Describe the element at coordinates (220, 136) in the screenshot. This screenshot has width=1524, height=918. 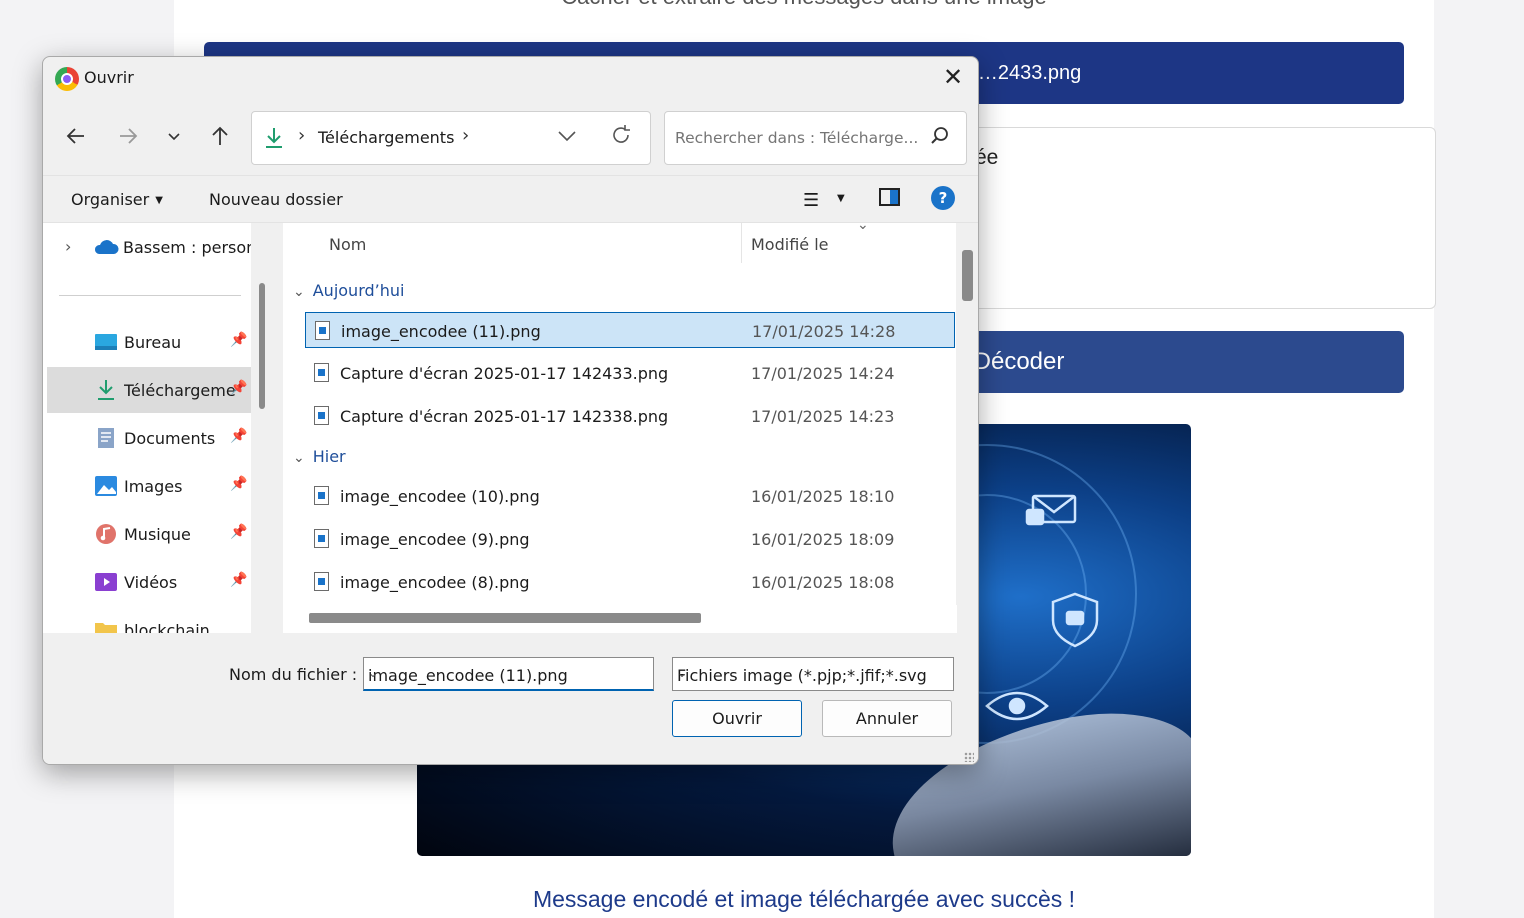
I see `up-arrow-icon` at that location.